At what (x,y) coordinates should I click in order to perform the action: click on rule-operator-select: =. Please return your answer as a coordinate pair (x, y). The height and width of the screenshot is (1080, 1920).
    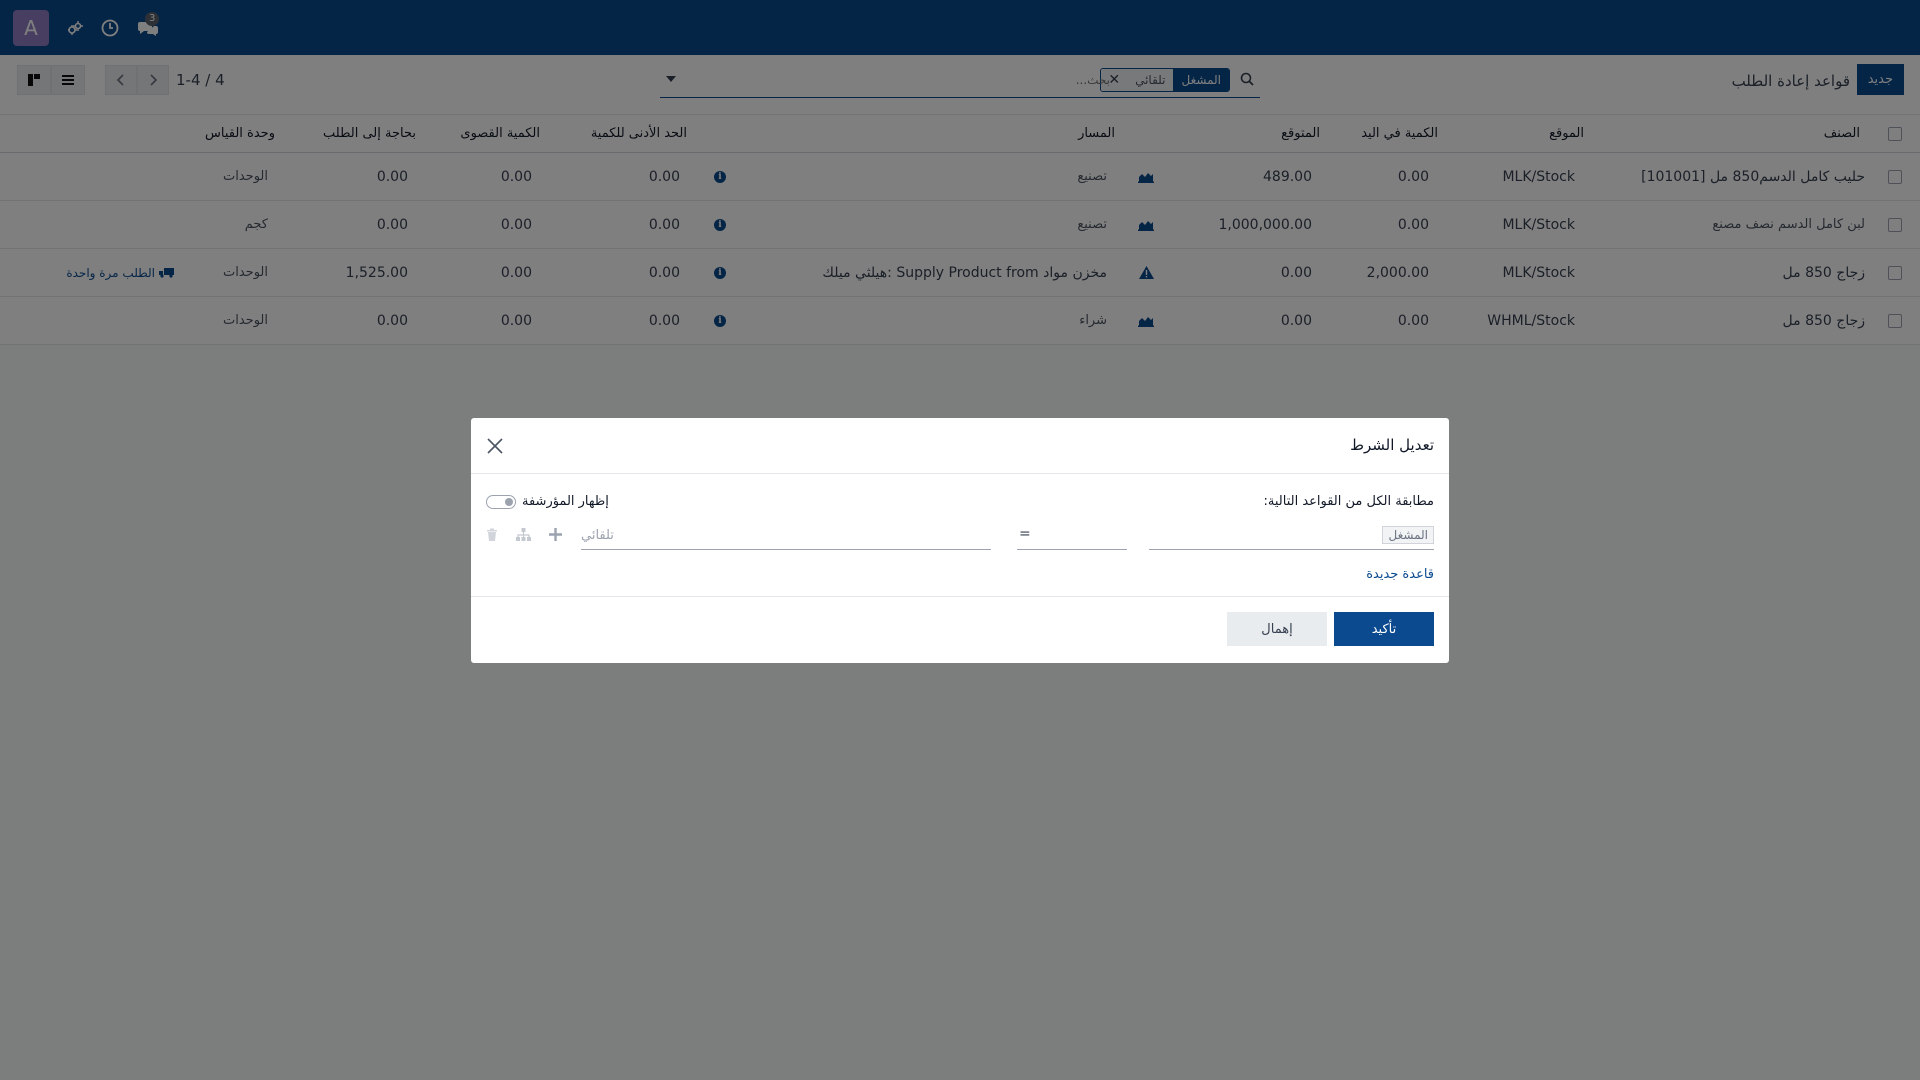
    Looking at the image, I should click on (1072, 537).